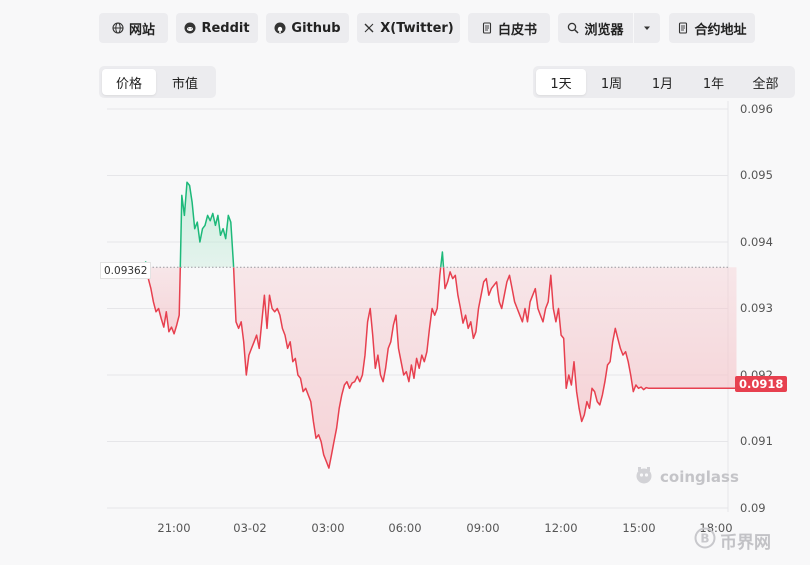 The width and height of the screenshot is (810, 565). I want to click on y-tick-label: 0.09, so click(753, 508).